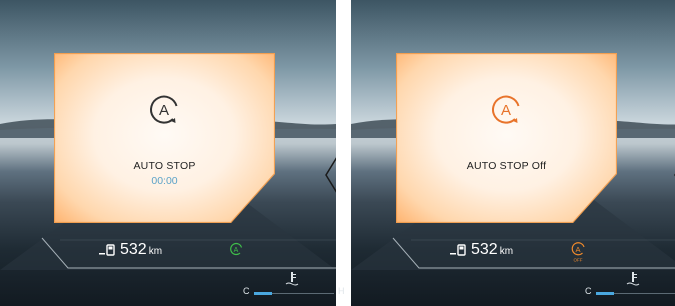 This screenshot has height=306, width=675. Describe the element at coordinates (330, 175) in the screenshot. I see `right-chevron-icon` at that location.